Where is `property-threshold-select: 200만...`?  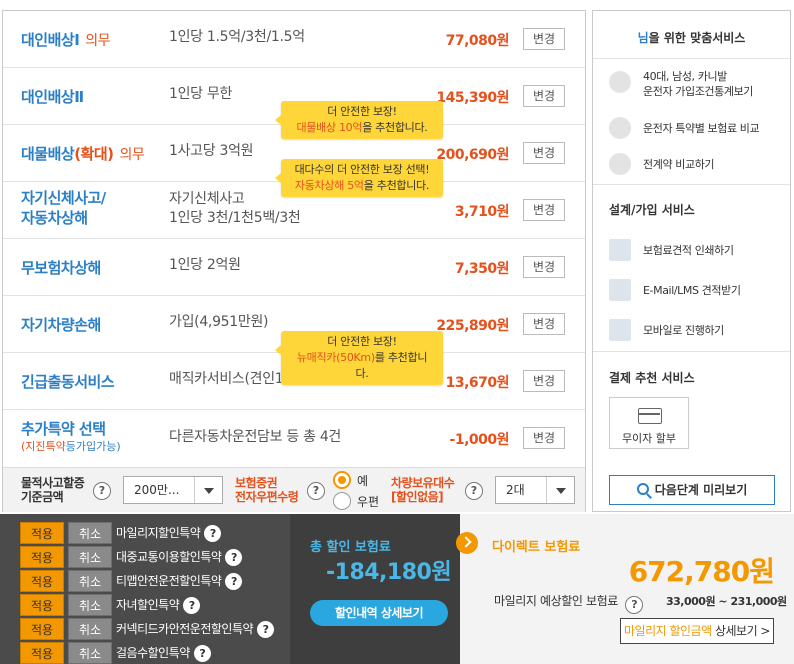
property-threshold-select: 200만... is located at coordinates (173, 490).